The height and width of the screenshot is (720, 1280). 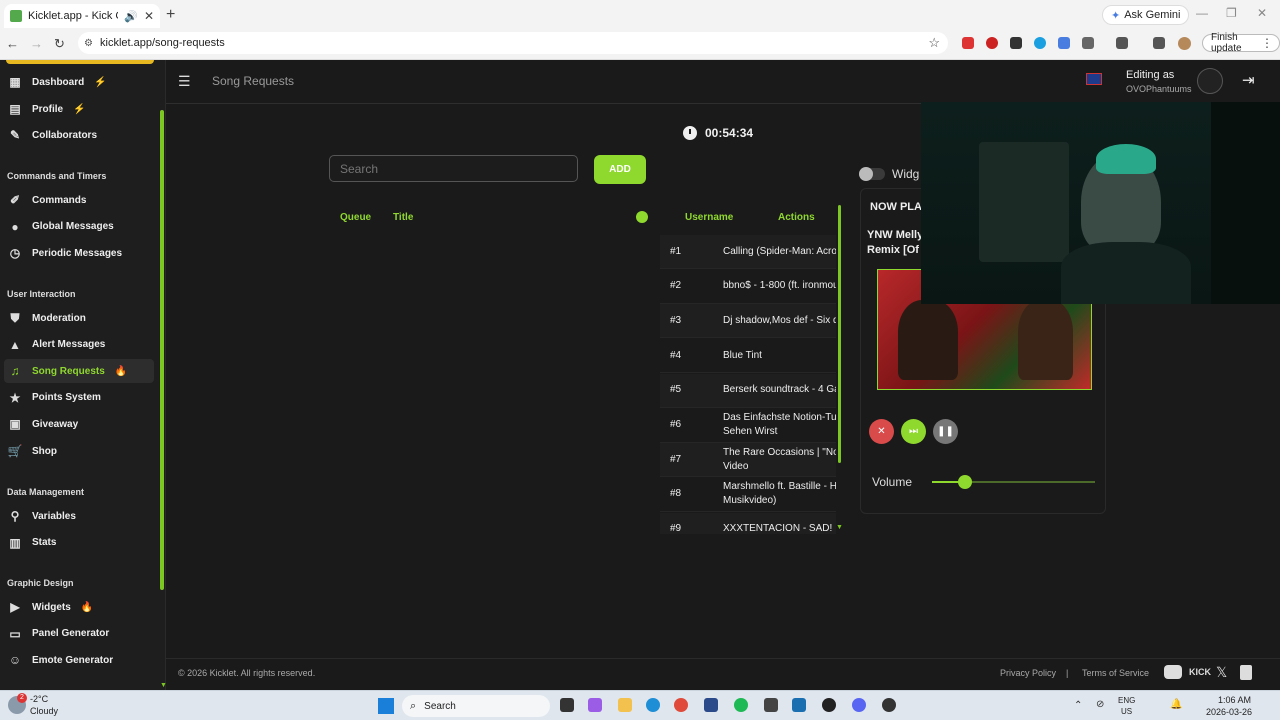 What do you see at coordinates (79, 634) in the screenshot?
I see `sidebar-item-panel-generator: ▭ Panel Generator` at bounding box center [79, 634].